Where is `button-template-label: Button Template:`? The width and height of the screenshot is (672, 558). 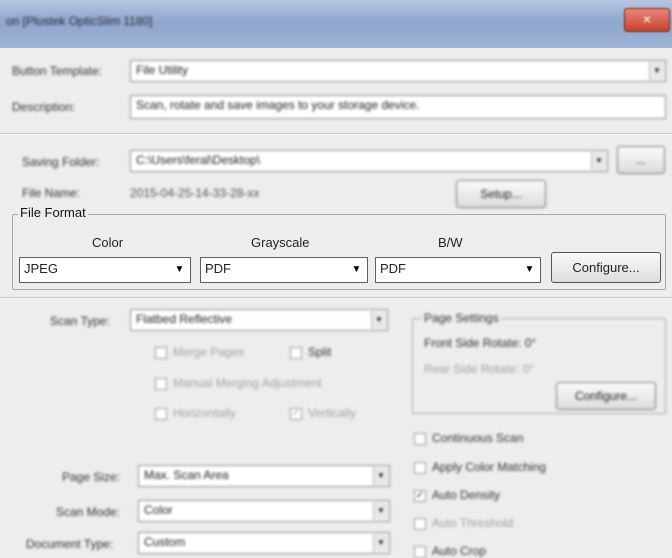
button-template-label: Button Template: is located at coordinates (57, 71).